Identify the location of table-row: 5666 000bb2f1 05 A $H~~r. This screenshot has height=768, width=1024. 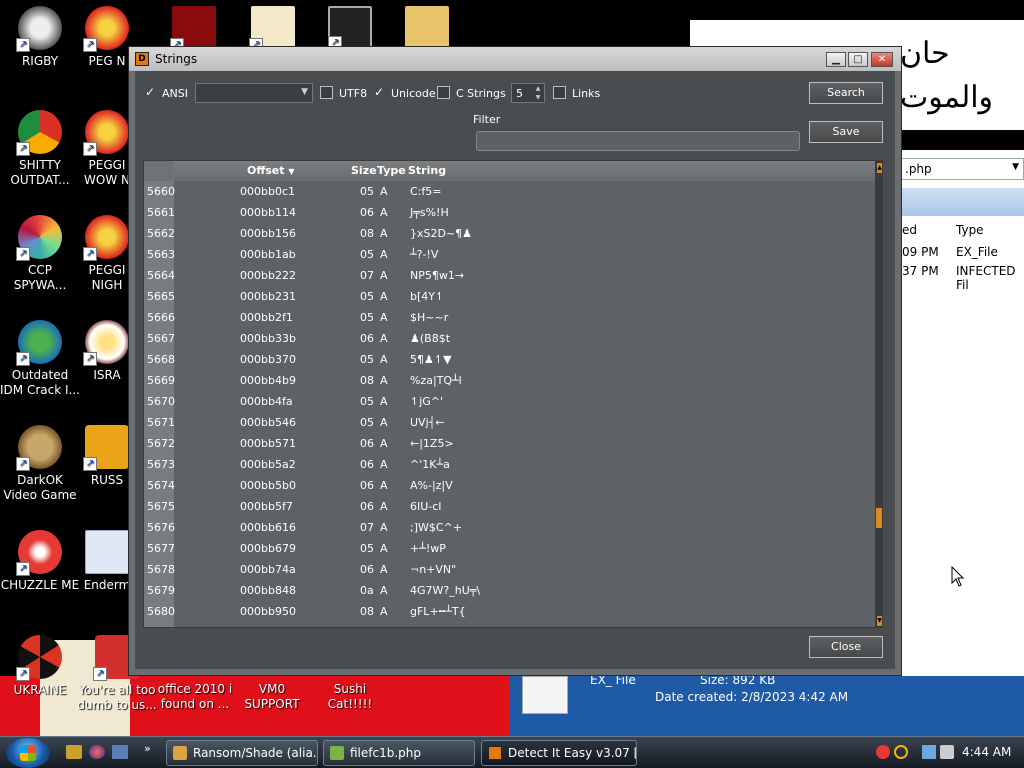
(509, 317).